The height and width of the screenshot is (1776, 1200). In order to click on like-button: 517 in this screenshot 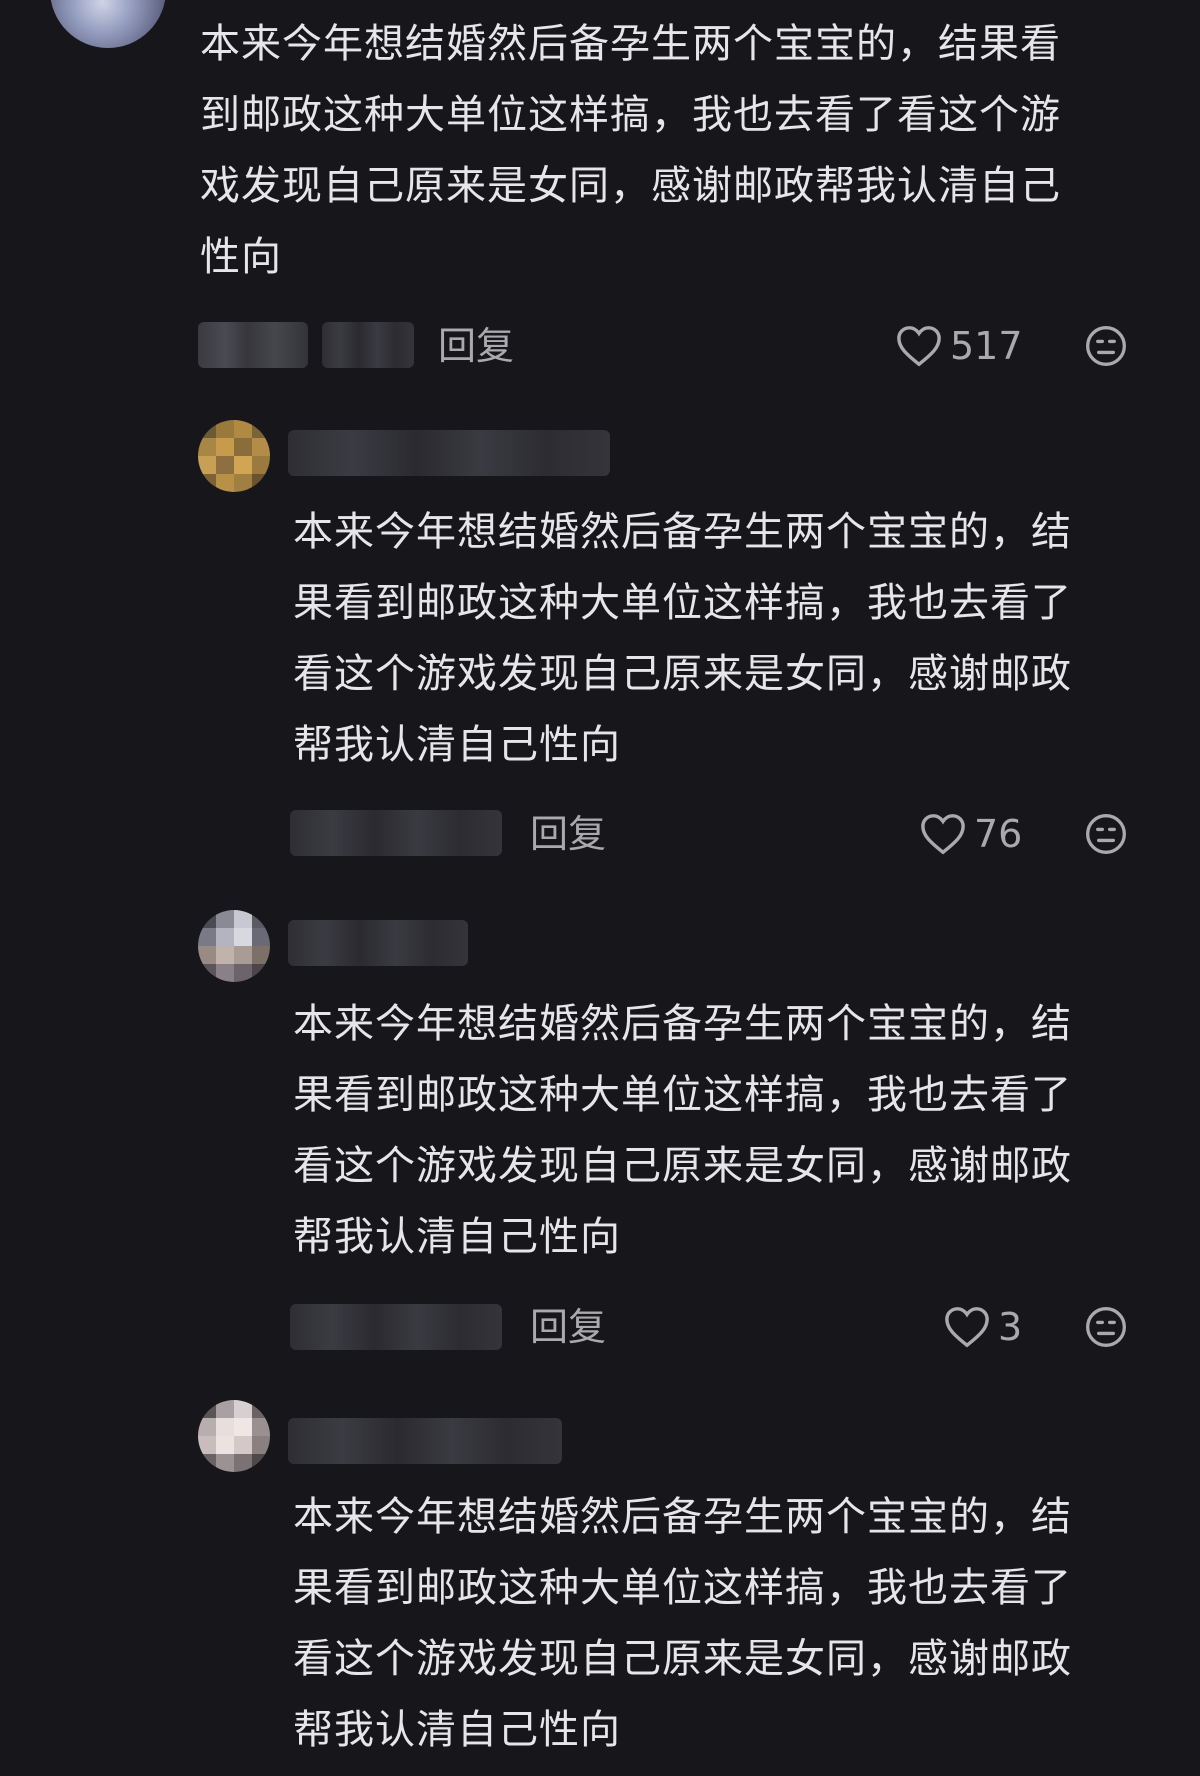, I will do `click(959, 346)`.